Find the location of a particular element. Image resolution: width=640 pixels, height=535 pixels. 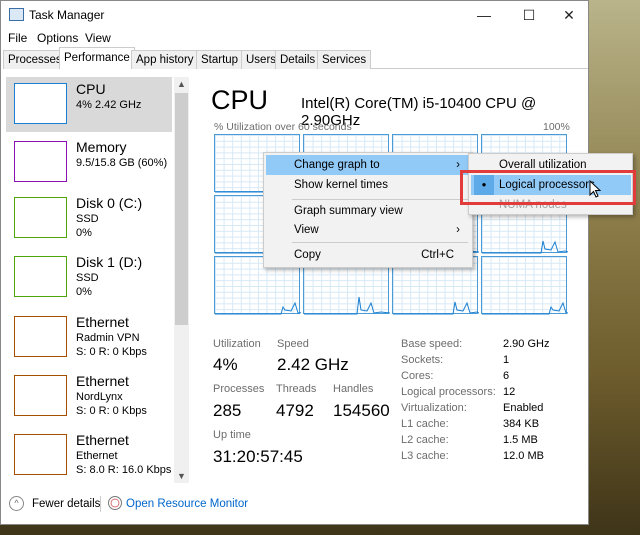

processes-value: 285 is located at coordinates (227, 410).